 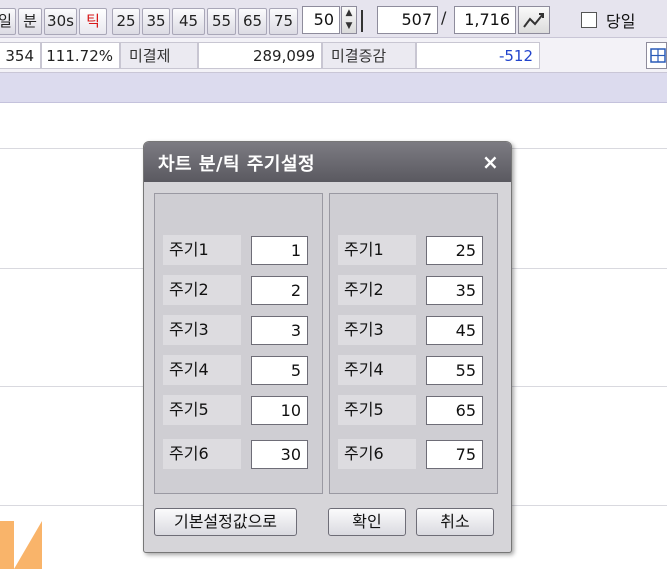 I want to click on period-input: 1, so click(x=279, y=250).